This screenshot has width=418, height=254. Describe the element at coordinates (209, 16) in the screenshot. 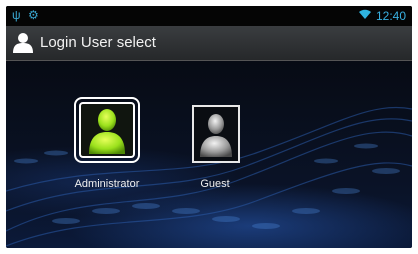

I see `status-bar: ψ ⚙ 12:40` at that location.